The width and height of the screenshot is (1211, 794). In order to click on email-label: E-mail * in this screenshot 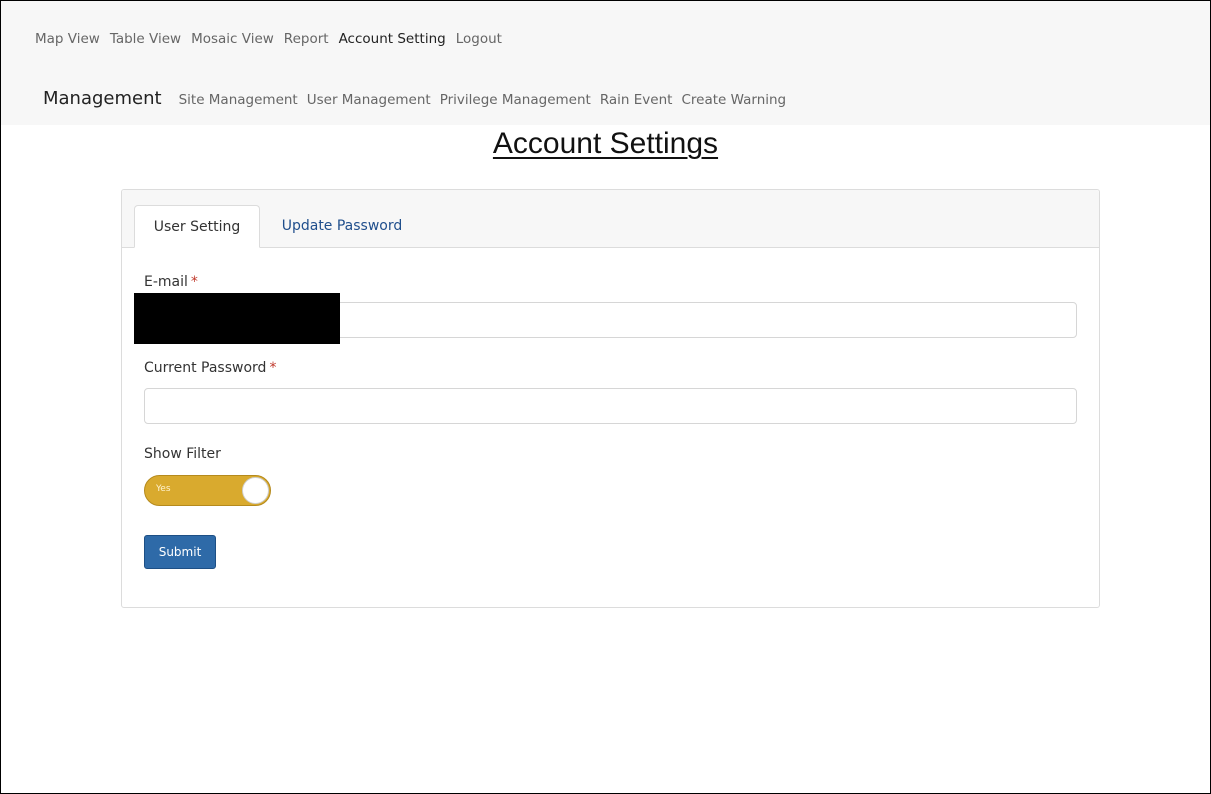, I will do `click(171, 282)`.